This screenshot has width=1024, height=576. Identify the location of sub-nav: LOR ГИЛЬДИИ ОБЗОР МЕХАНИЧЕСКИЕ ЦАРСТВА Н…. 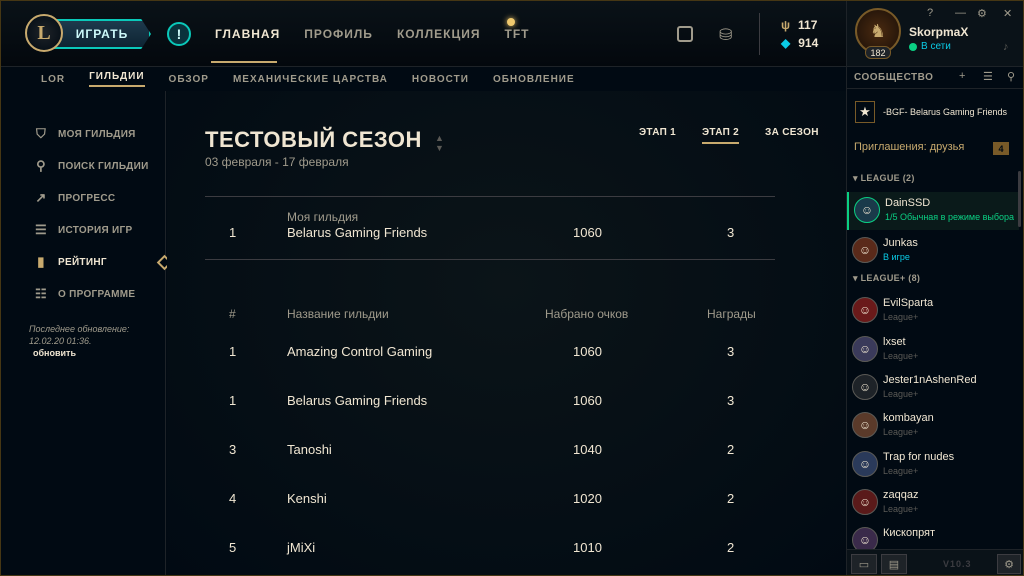
(423, 79).